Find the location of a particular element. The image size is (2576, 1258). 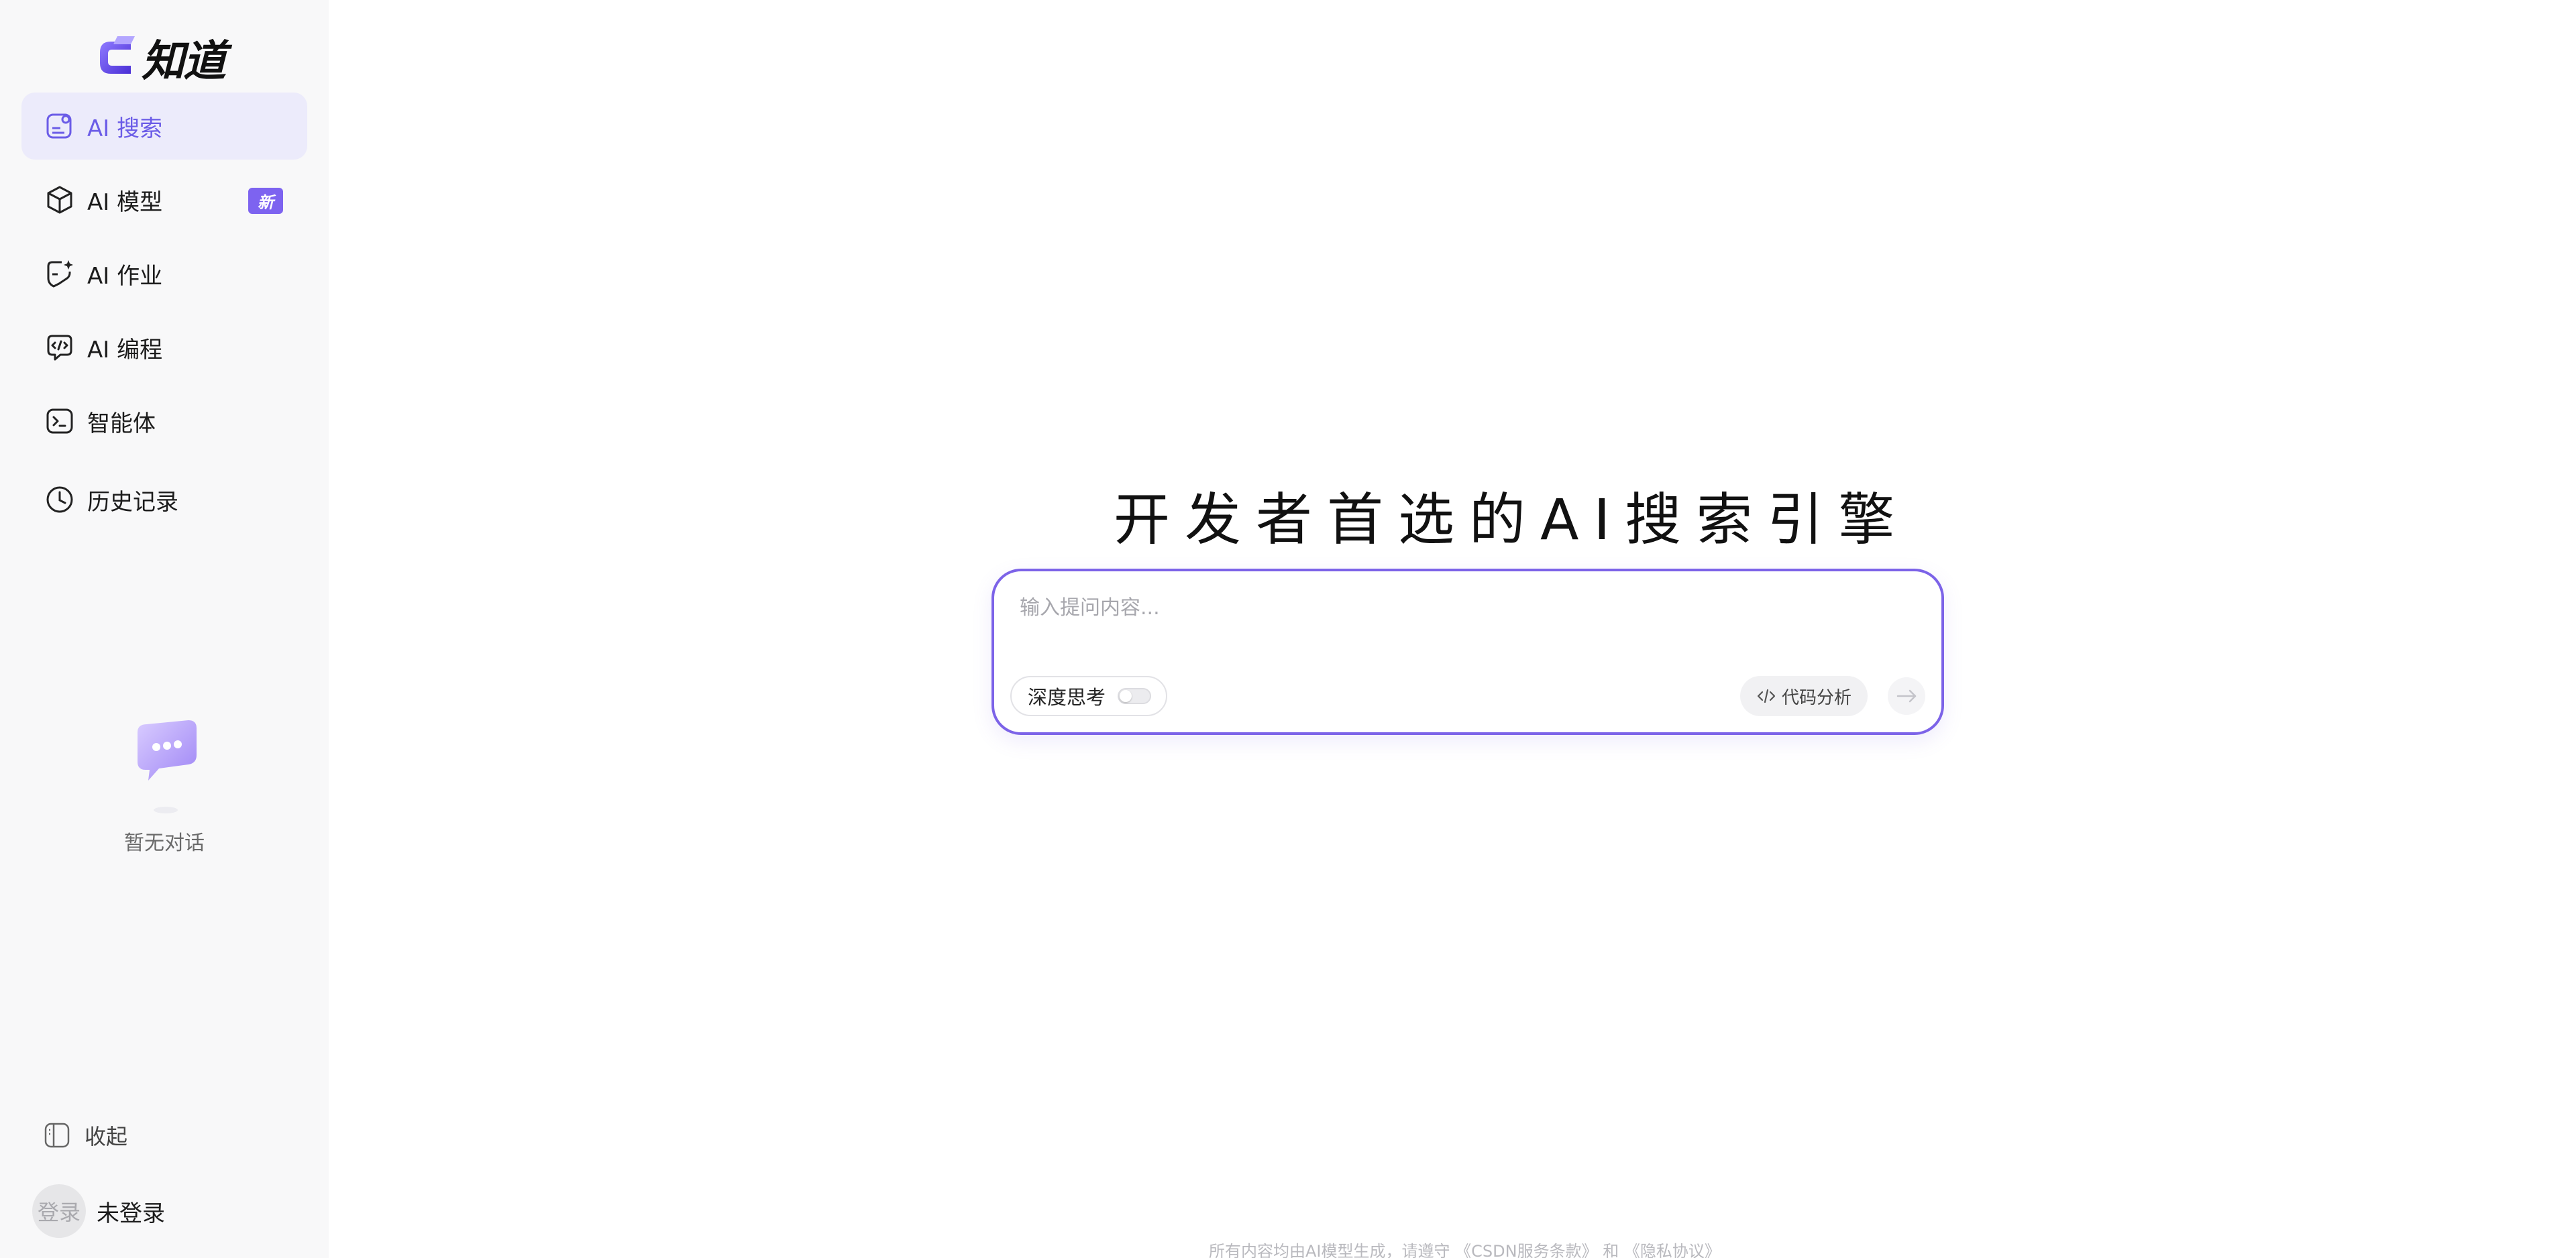

code-chat-icon is located at coordinates (59, 348).